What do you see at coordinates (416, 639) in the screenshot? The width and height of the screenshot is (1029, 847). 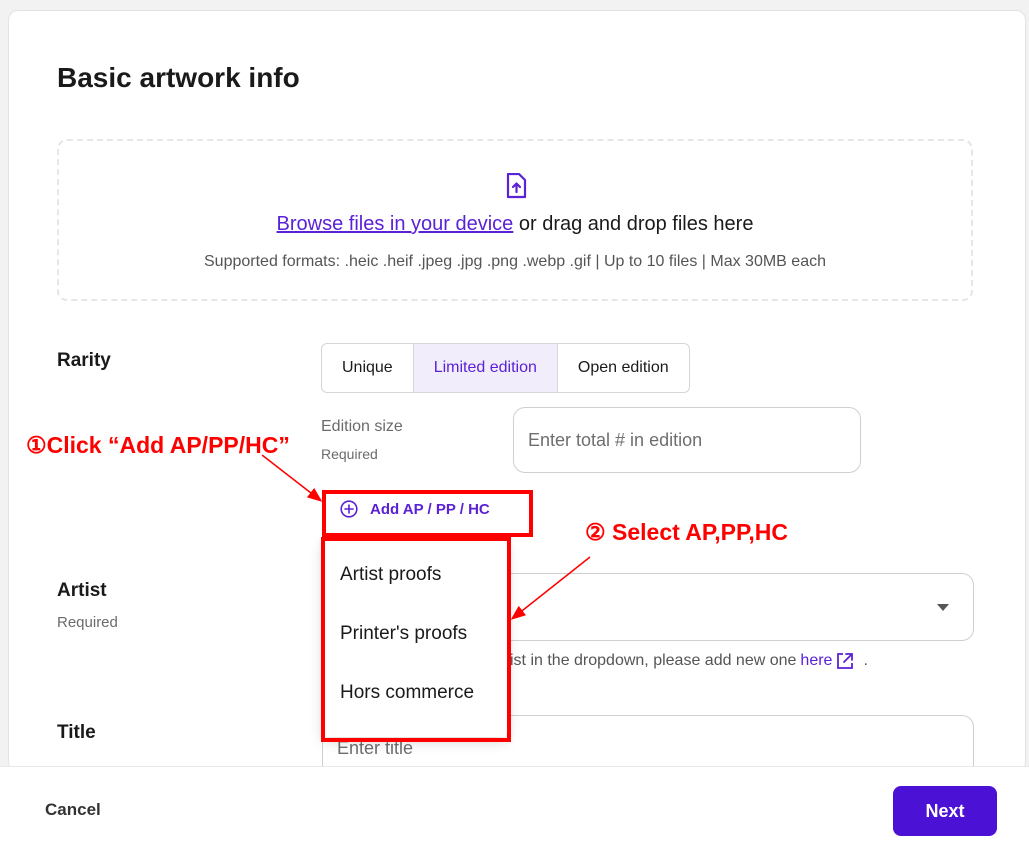 I see `annotation-highlight-dropdown` at bounding box center [416, 639].